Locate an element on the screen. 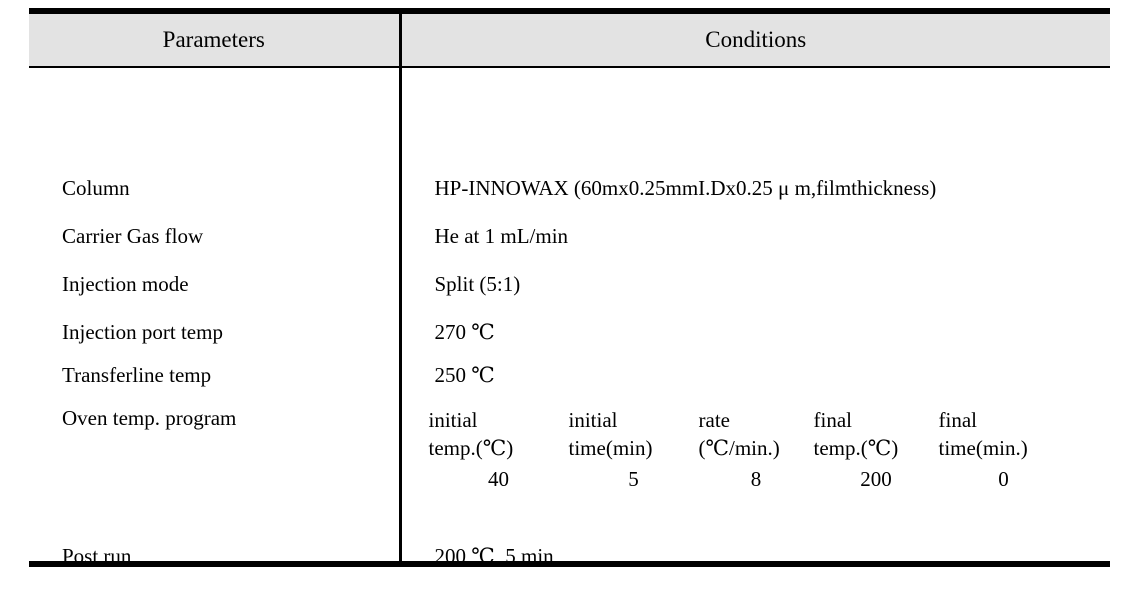 The image size is (1124, 590). parameter-label-injection-mode: Injection mode is located at coordinates (125, 284).